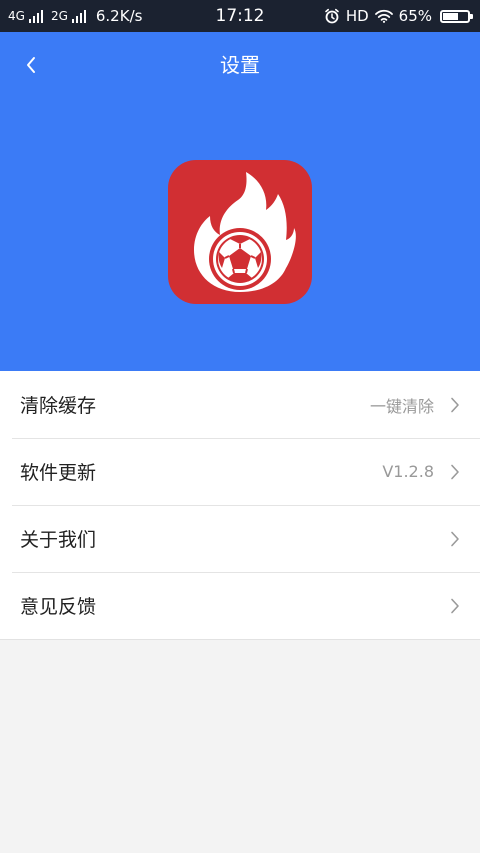  I want to click on network-speed: 6.2K/s, so click(119, 16).